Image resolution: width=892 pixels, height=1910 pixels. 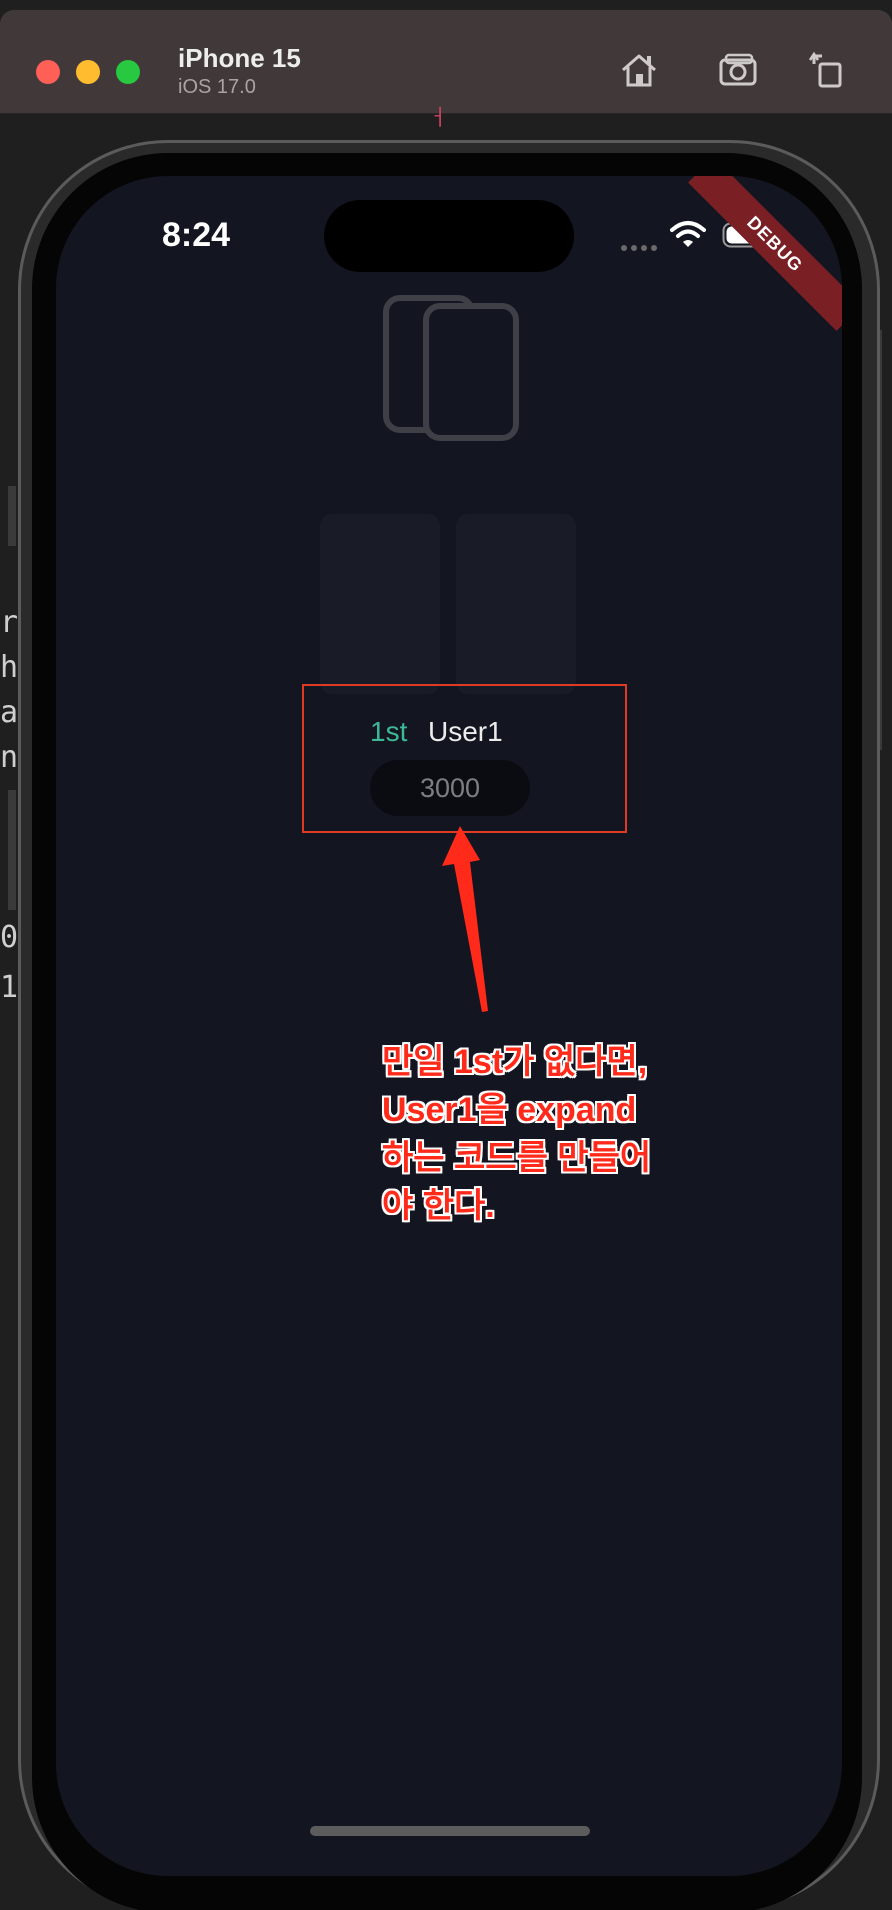 I want to click on background-code-glyph: ㅓ, so click(x=438, y=117).